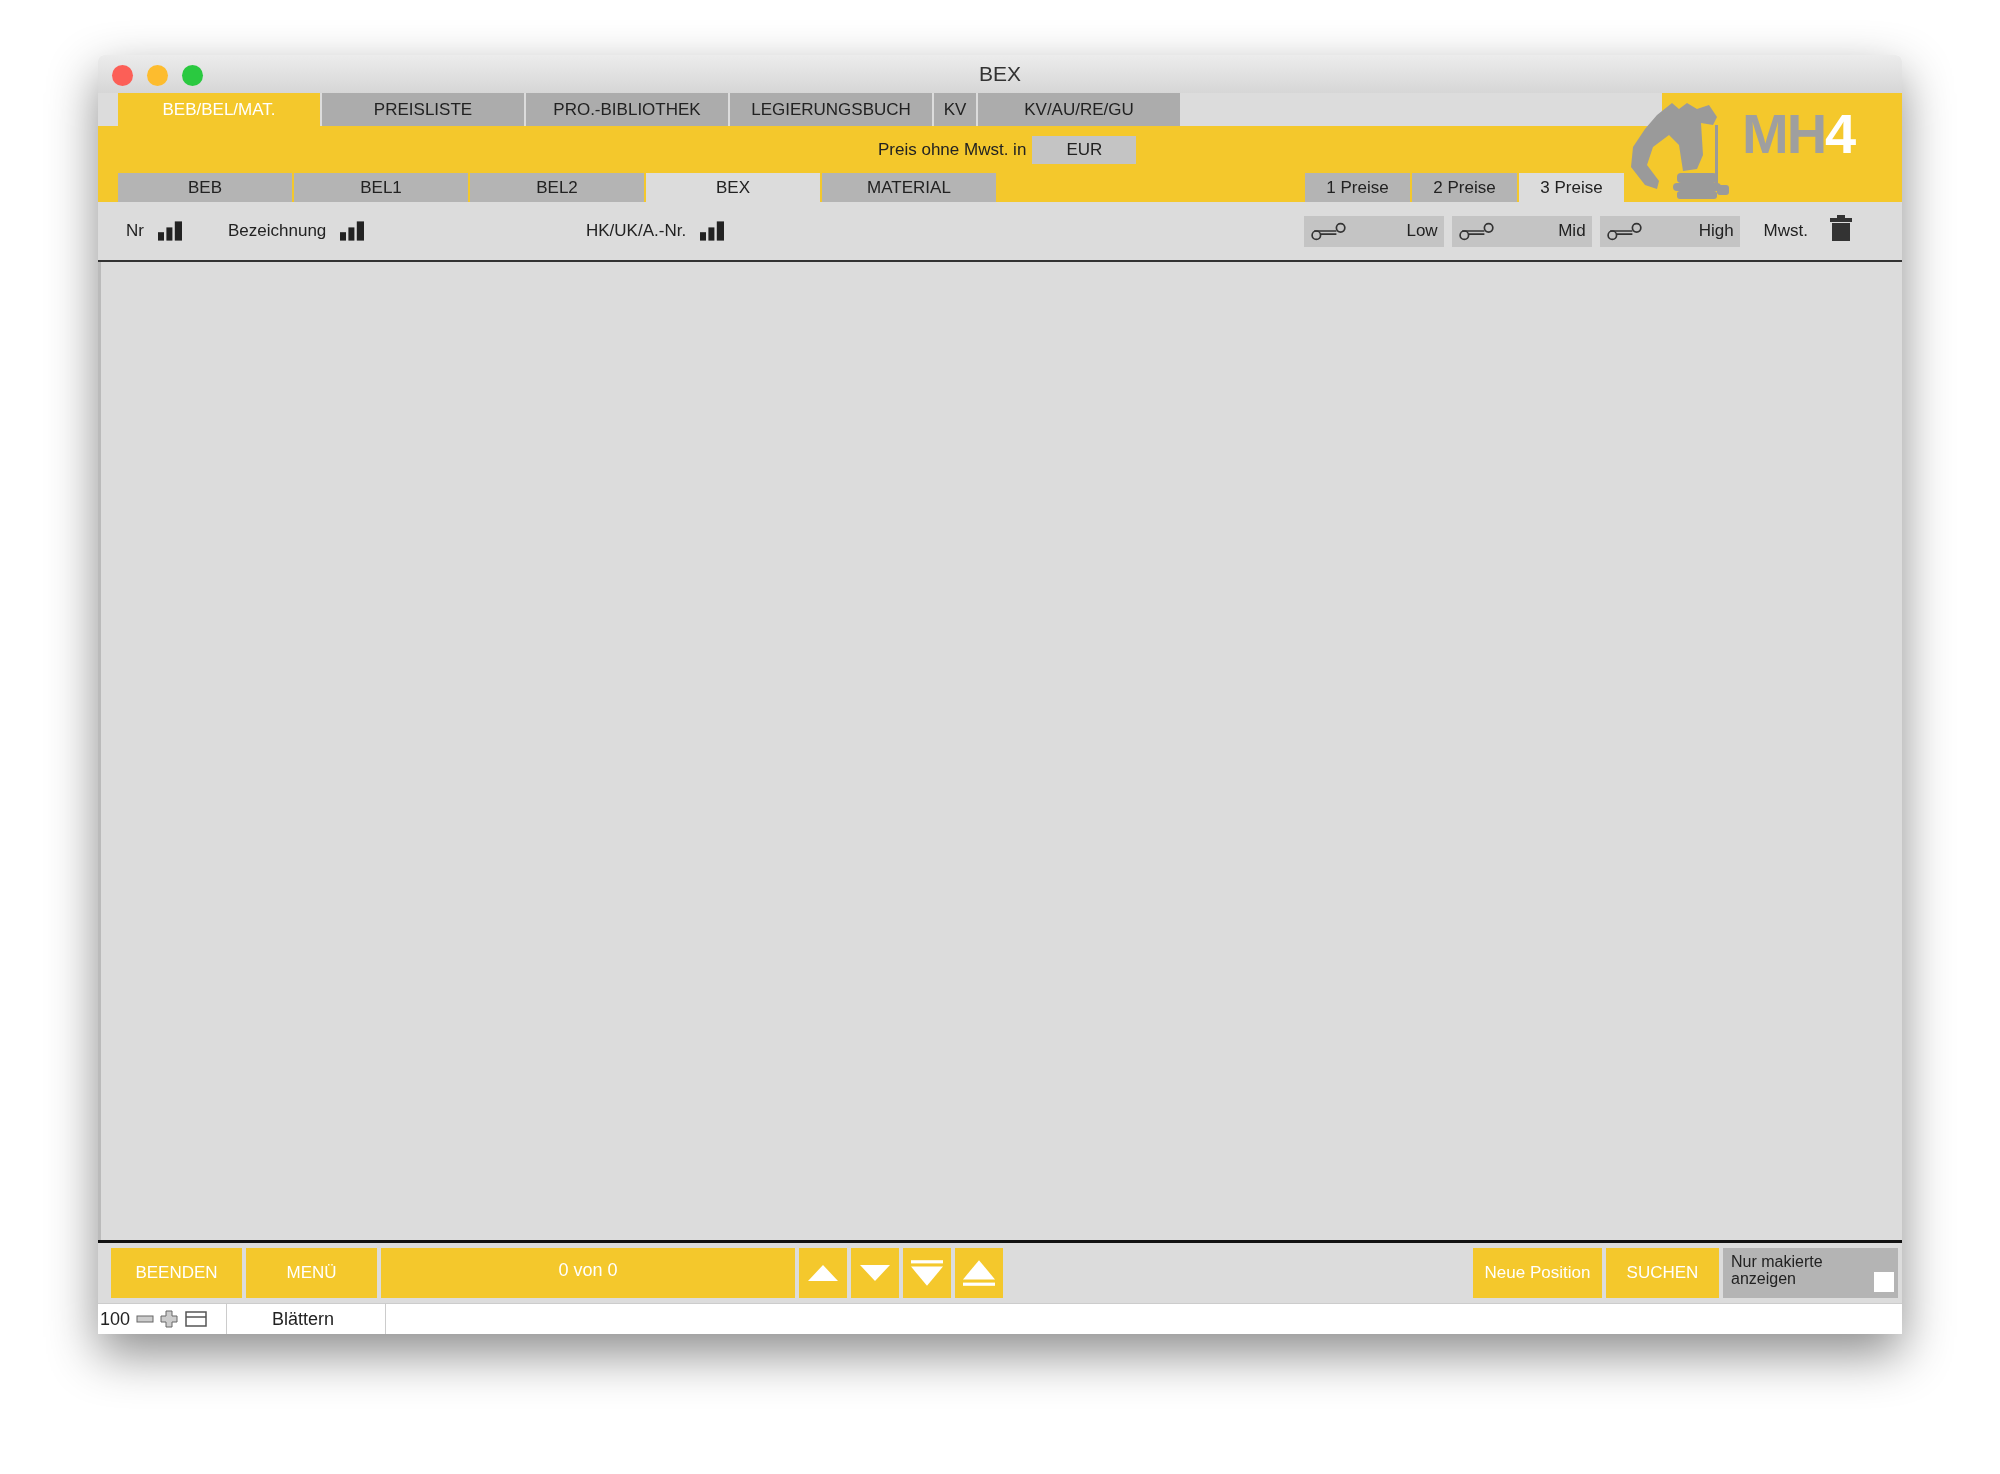 The image size is (2000, 1474). I want to click on record-count: 0 von 0, so click(588, 1273).